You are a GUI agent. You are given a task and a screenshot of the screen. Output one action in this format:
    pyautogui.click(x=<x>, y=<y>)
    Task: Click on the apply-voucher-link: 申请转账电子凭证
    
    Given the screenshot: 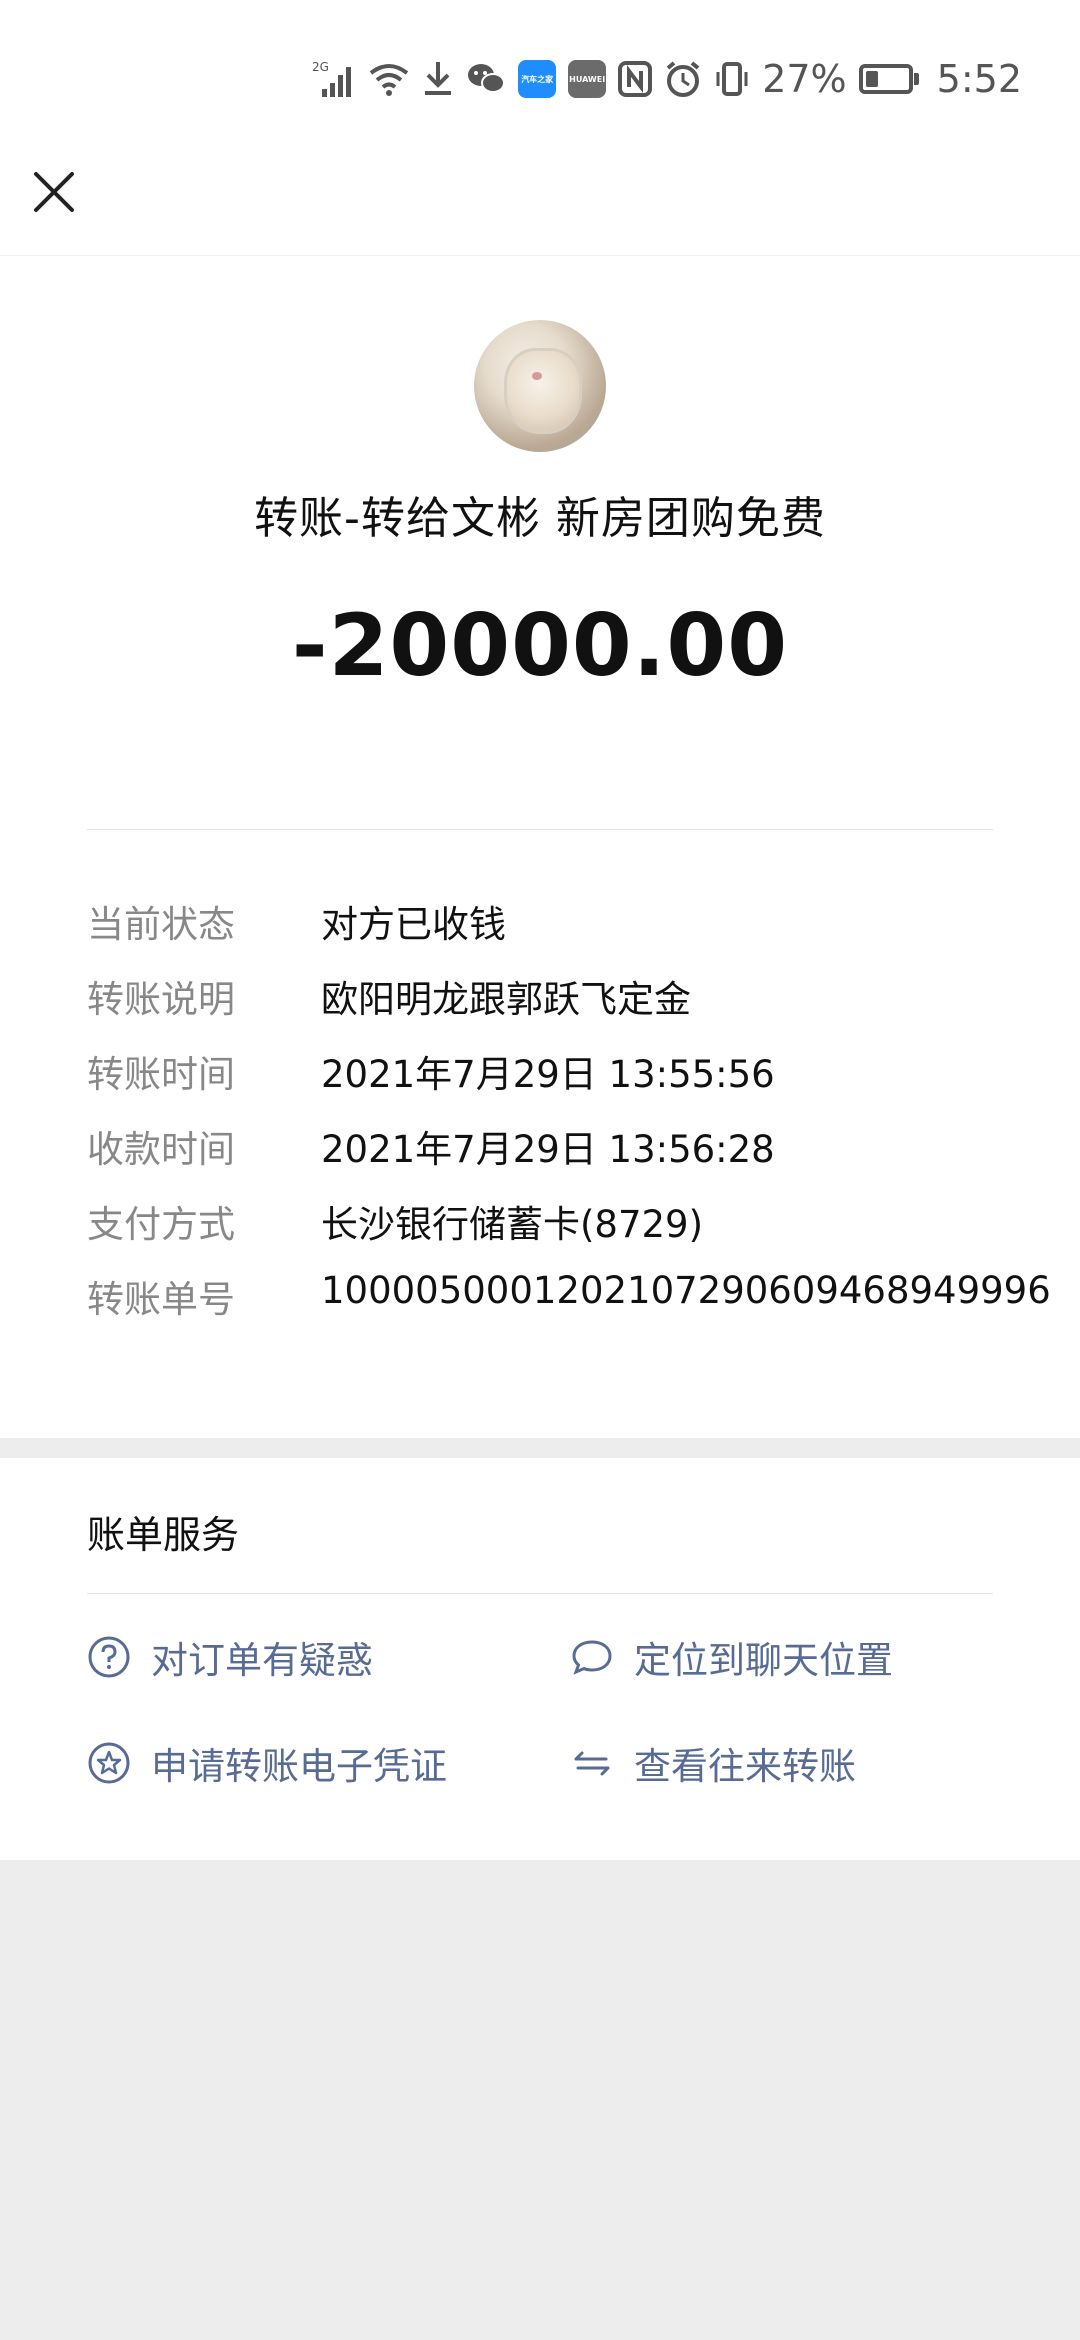 What is the action you would take?
    pyautogui.click(x=267, y=1763)
    